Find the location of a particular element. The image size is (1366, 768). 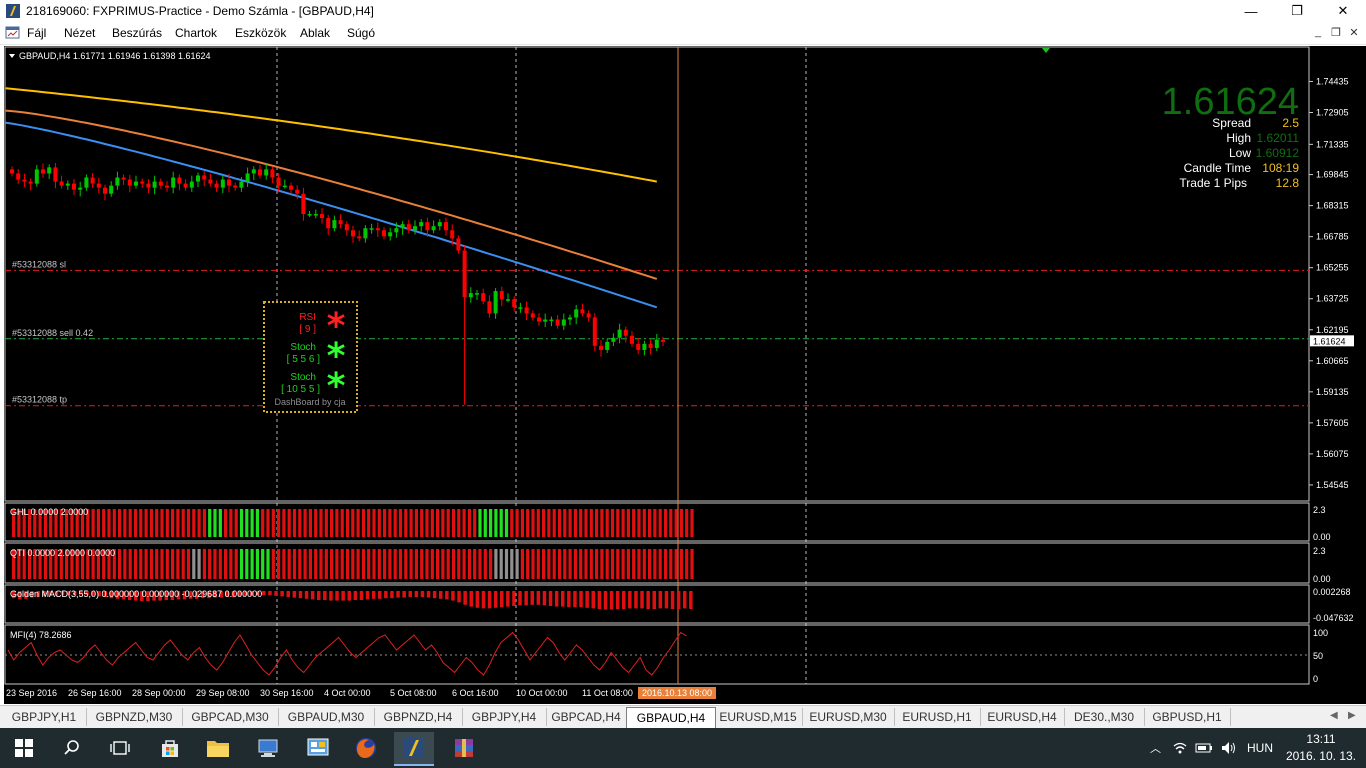

metatrader-app-icon is located at coordinates (13, 11).